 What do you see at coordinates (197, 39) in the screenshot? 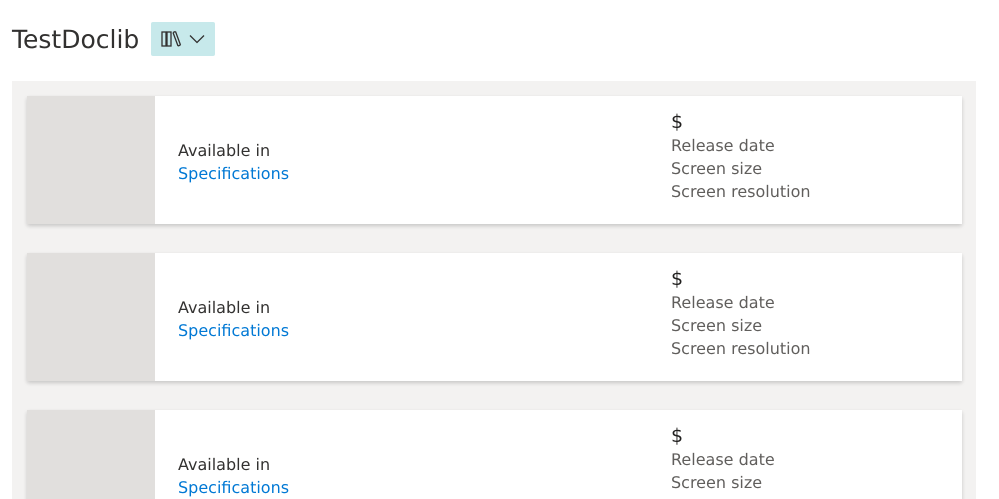
I see `chevron-down-icon` at bounding box center [197, 39].